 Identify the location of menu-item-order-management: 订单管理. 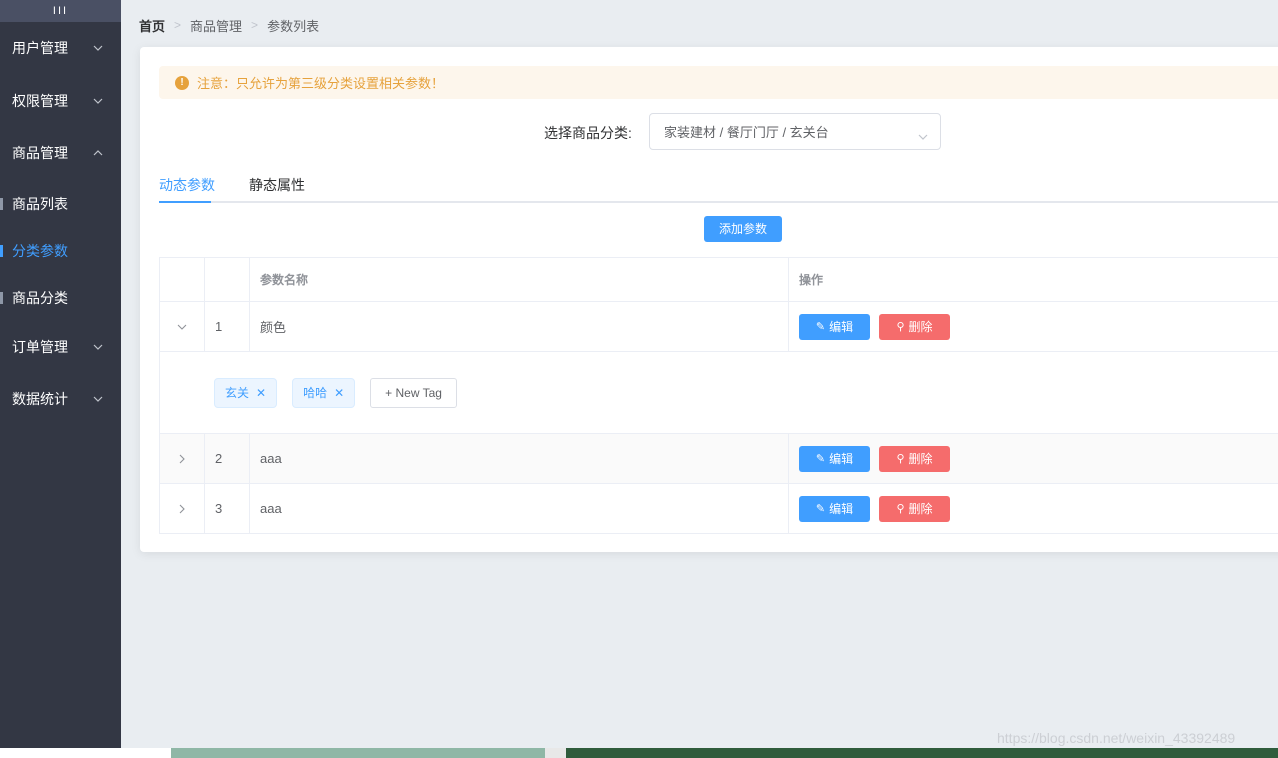
(60, 347).